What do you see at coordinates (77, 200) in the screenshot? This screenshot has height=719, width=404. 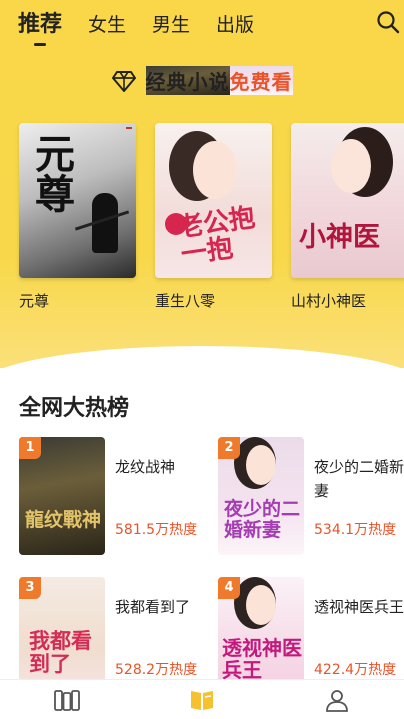 I see `book-cover: 元尊` at bounding box center [77, 200].